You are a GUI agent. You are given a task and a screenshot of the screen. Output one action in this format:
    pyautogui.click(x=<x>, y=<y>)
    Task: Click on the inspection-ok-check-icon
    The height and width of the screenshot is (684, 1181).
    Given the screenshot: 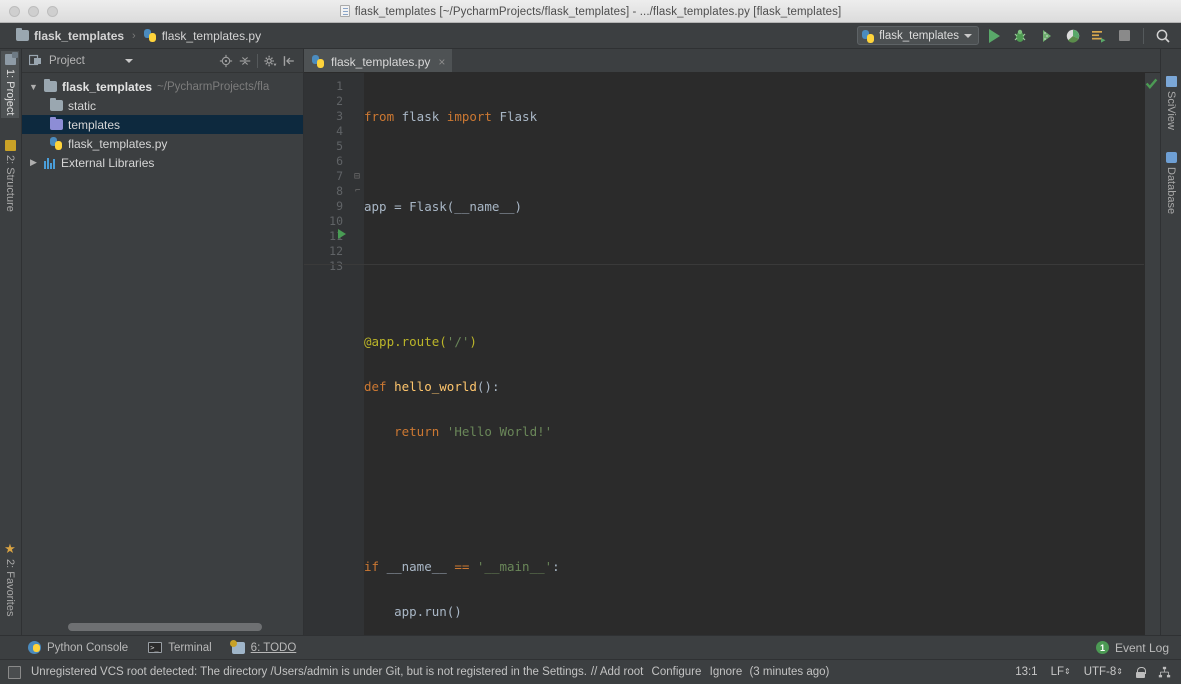 What is the action you would take?
    pyautogui.click(x=1151, y=83)
    